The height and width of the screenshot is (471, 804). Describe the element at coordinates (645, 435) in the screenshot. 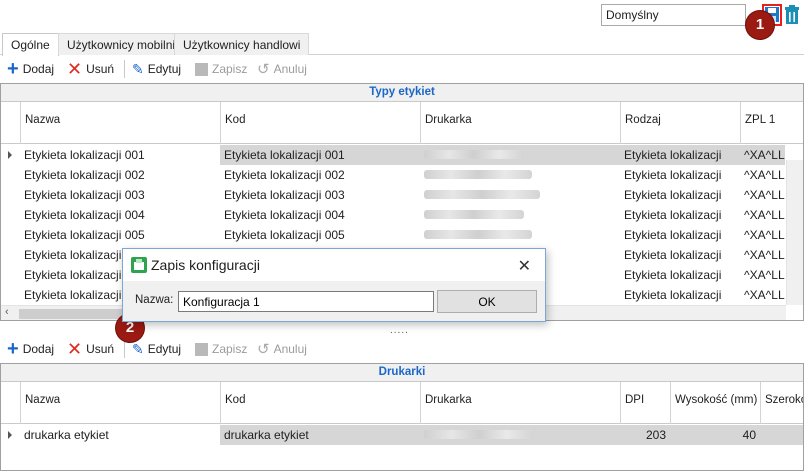

I see `printer-dpi-cell: 203` at that location.